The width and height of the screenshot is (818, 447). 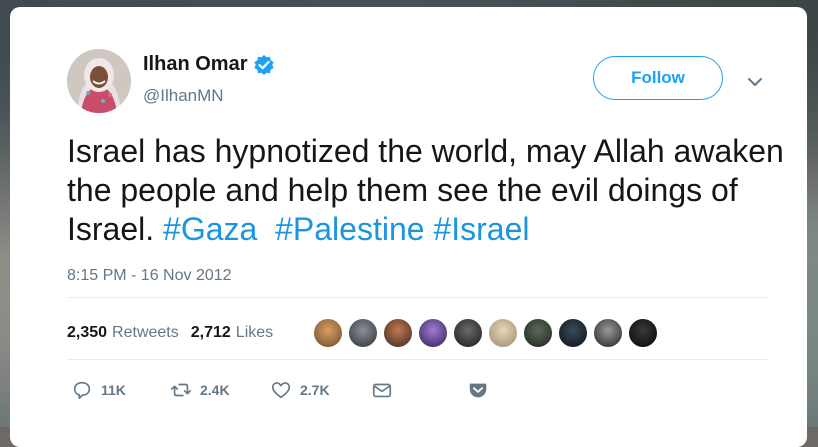 I want to click on divider-top, so click(x=417, y=297).